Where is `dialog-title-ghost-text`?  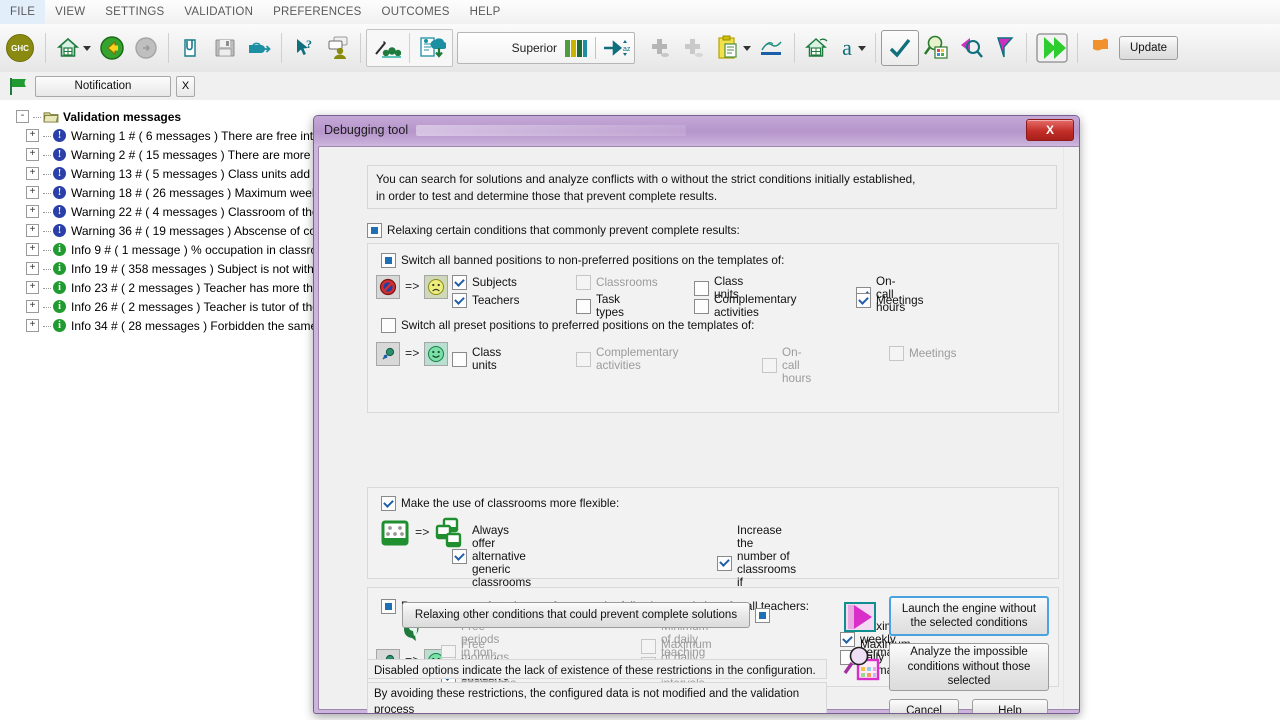 dialog-title-ghost-text is located at coordinates (551, 130).